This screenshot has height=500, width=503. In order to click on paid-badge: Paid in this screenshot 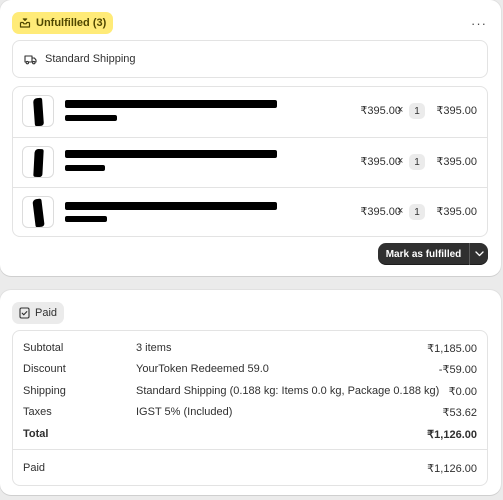, I will do `click(38, 313)`.